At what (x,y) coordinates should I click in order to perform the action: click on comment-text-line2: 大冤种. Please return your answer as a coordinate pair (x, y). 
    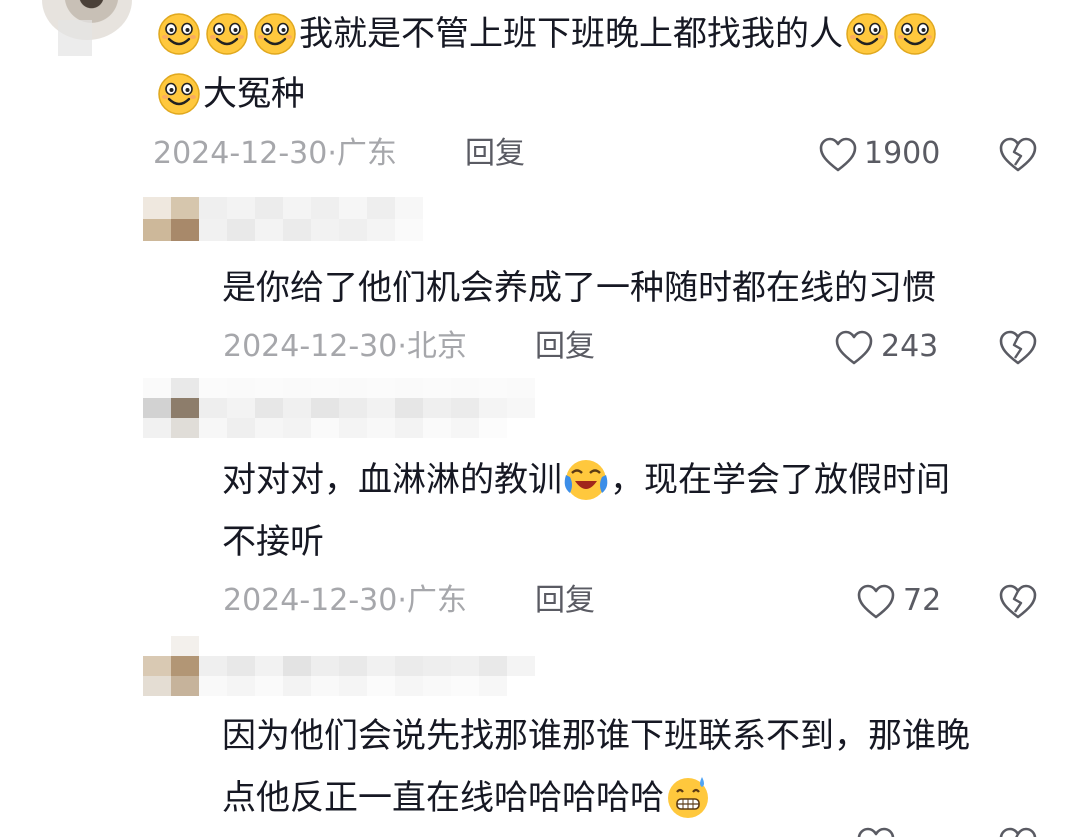
    Looking at the image, I should click on (230, 95).